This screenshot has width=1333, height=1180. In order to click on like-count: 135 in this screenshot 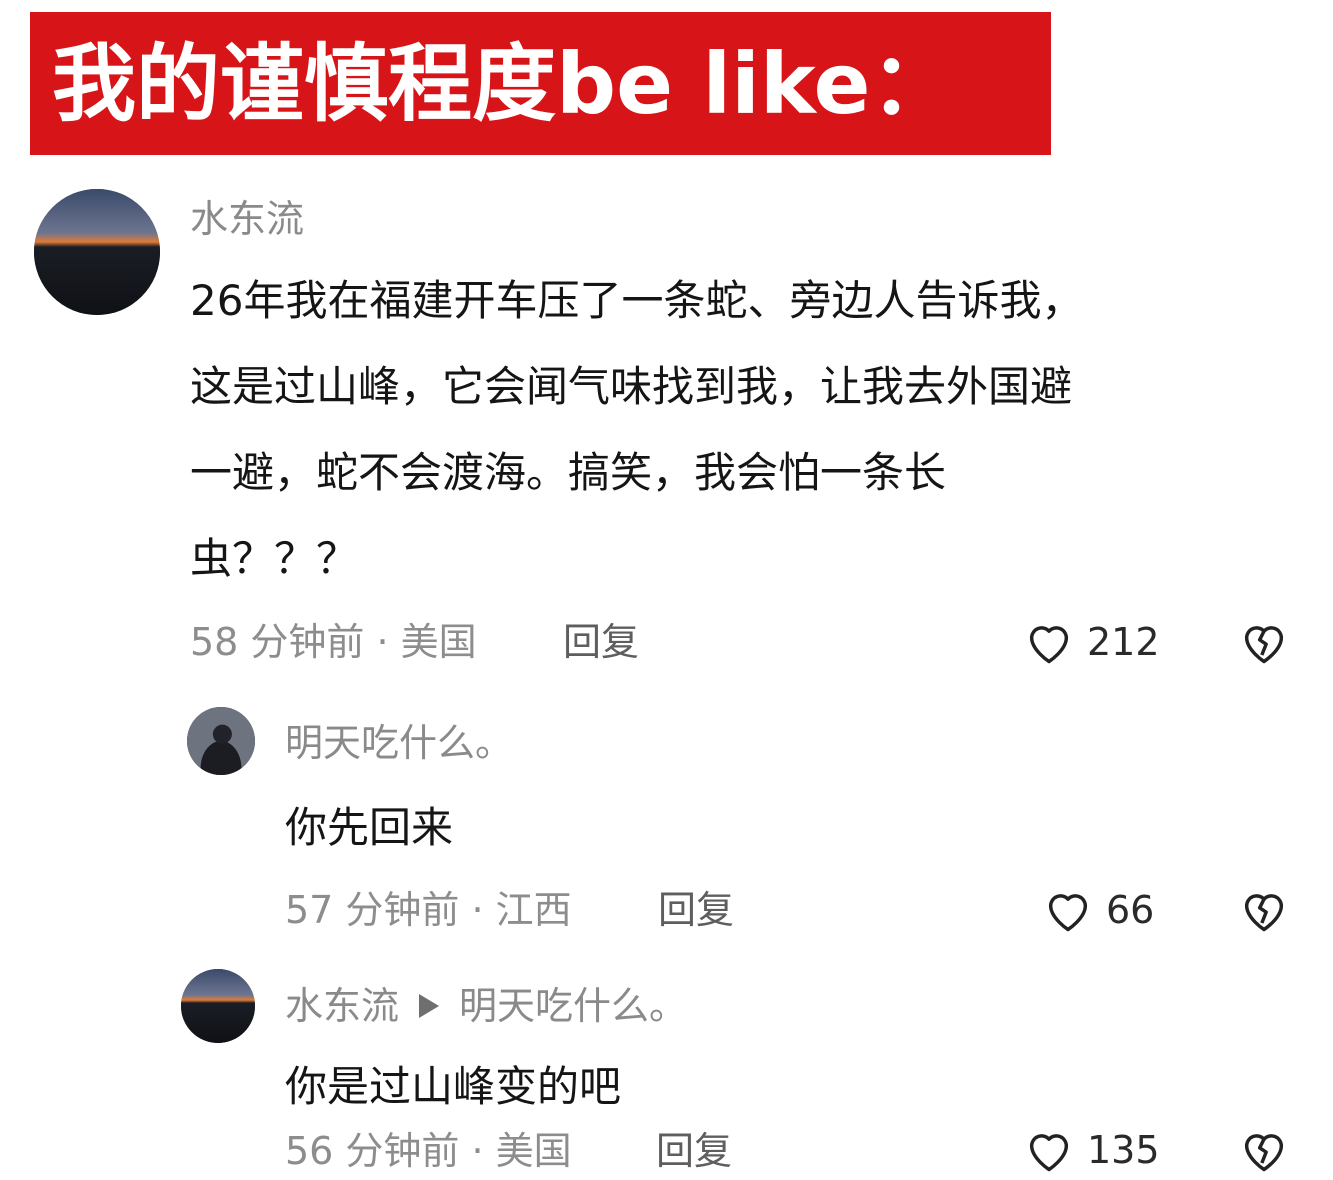, I will do `click(1123, 1150)`.